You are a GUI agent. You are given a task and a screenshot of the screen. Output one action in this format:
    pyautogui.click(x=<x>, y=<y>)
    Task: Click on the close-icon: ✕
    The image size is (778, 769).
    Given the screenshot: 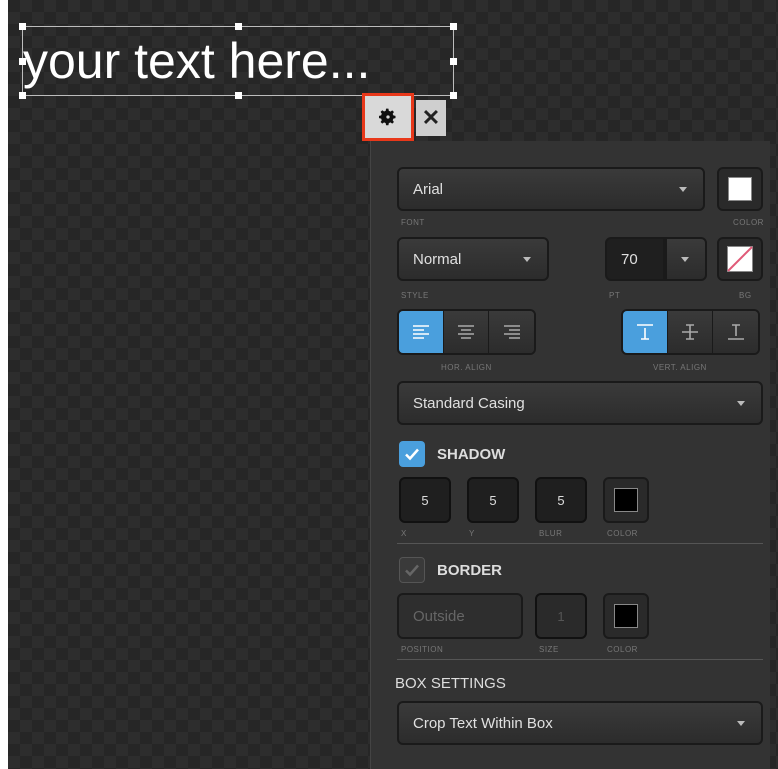 What is the action you would take?
    pyautogui.click(x=431, y=117)
    